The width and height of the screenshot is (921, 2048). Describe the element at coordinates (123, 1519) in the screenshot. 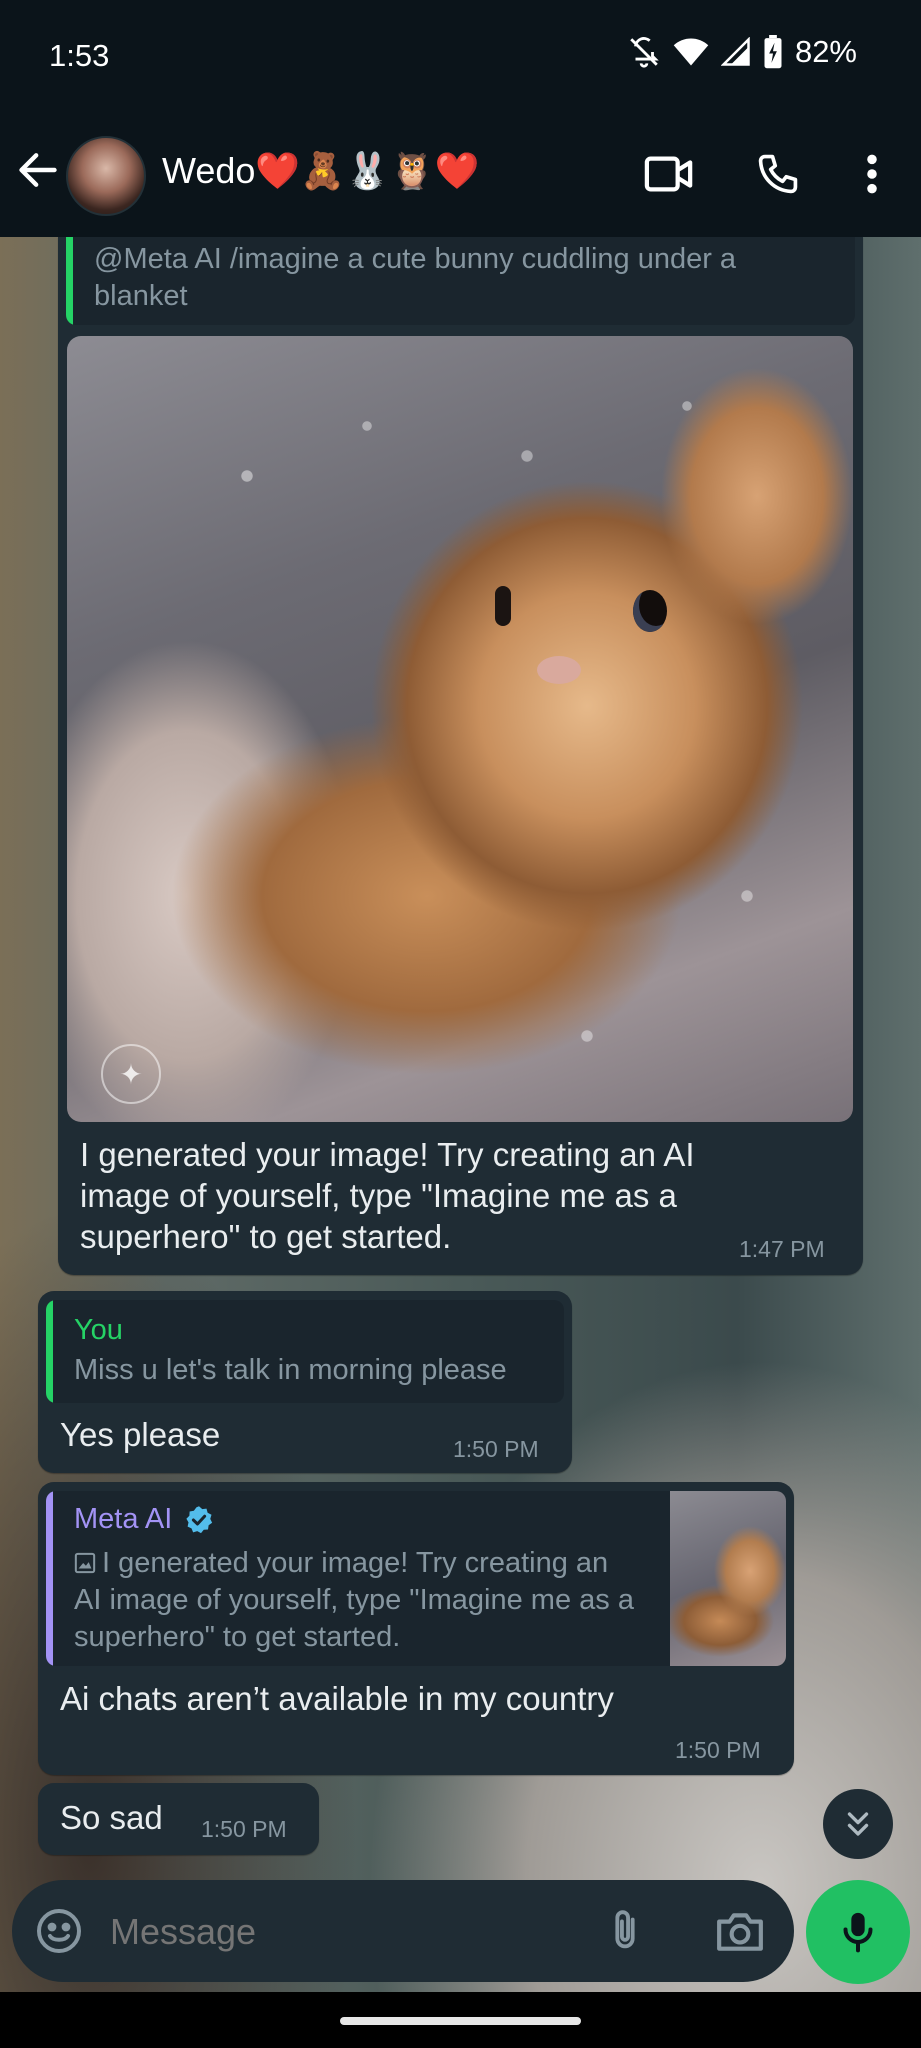

I see `quote-author: Meta AI` at that location.